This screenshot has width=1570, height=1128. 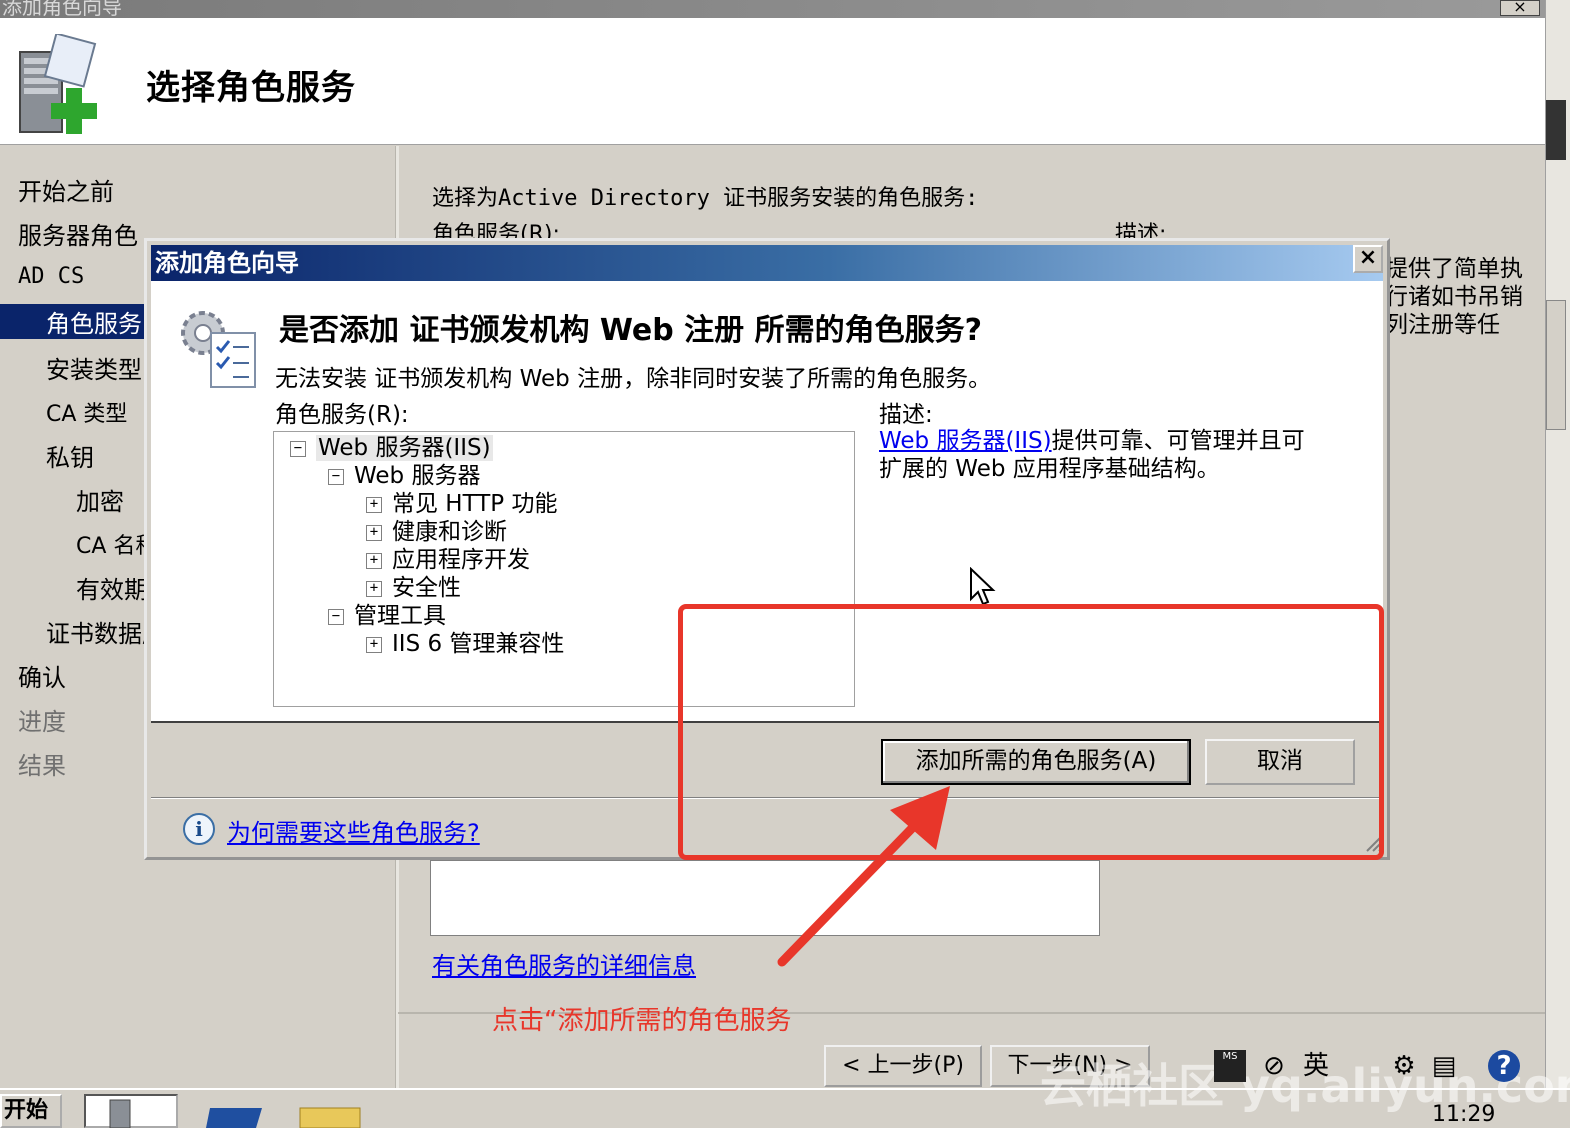 What do you see at coordinates (906, 415) in the screenshot?
I see `dialog-desc-label: 描述:` at bounding box center [906, 415].